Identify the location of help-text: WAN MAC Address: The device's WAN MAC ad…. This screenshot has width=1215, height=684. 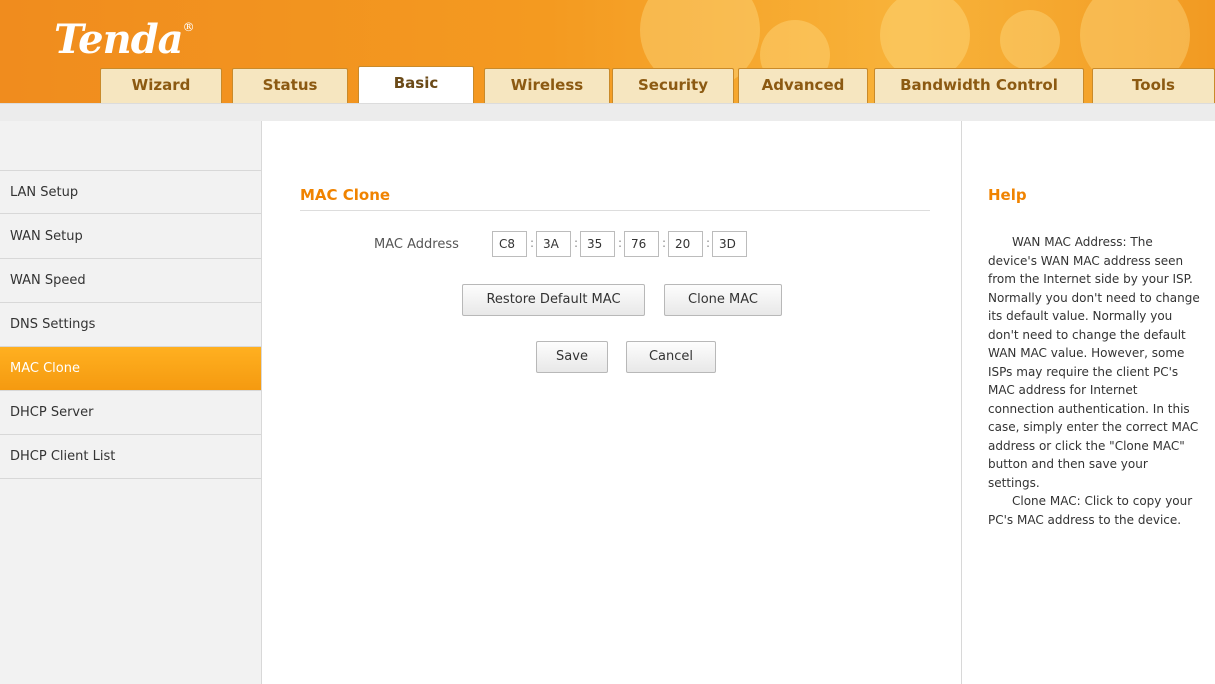
(1095, 381).